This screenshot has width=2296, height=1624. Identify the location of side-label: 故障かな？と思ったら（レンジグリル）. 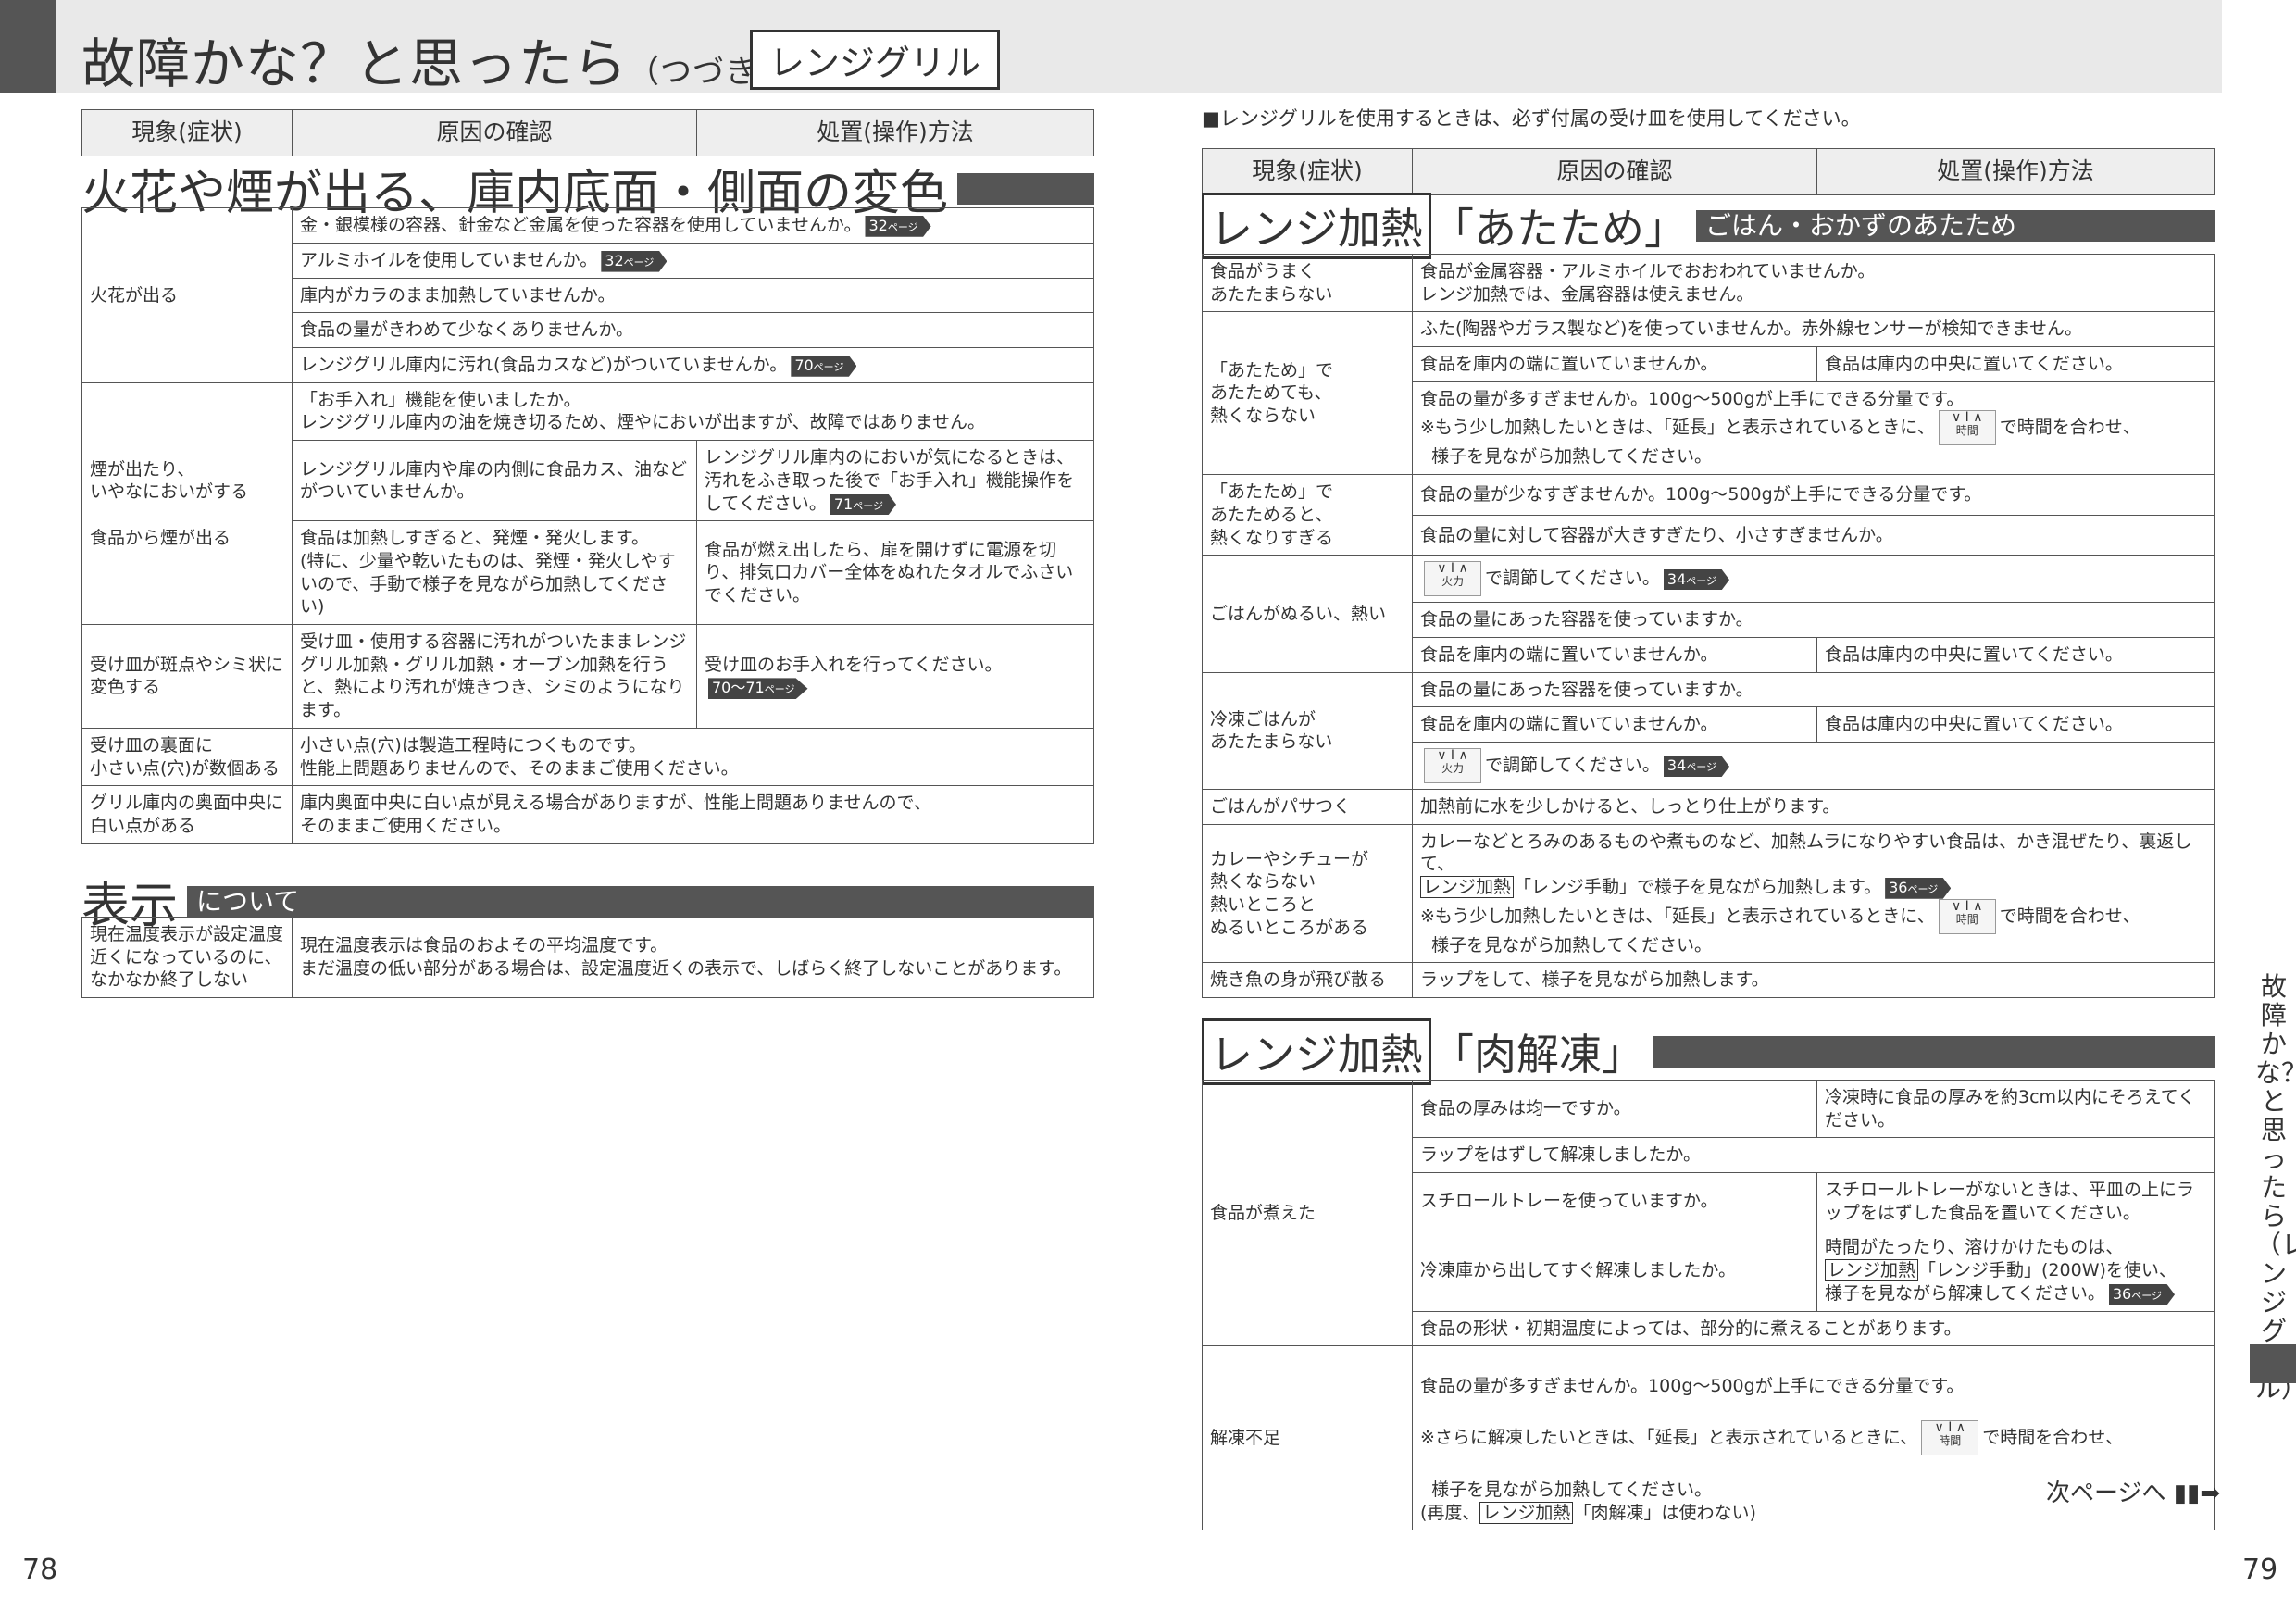
(2275, 1187).